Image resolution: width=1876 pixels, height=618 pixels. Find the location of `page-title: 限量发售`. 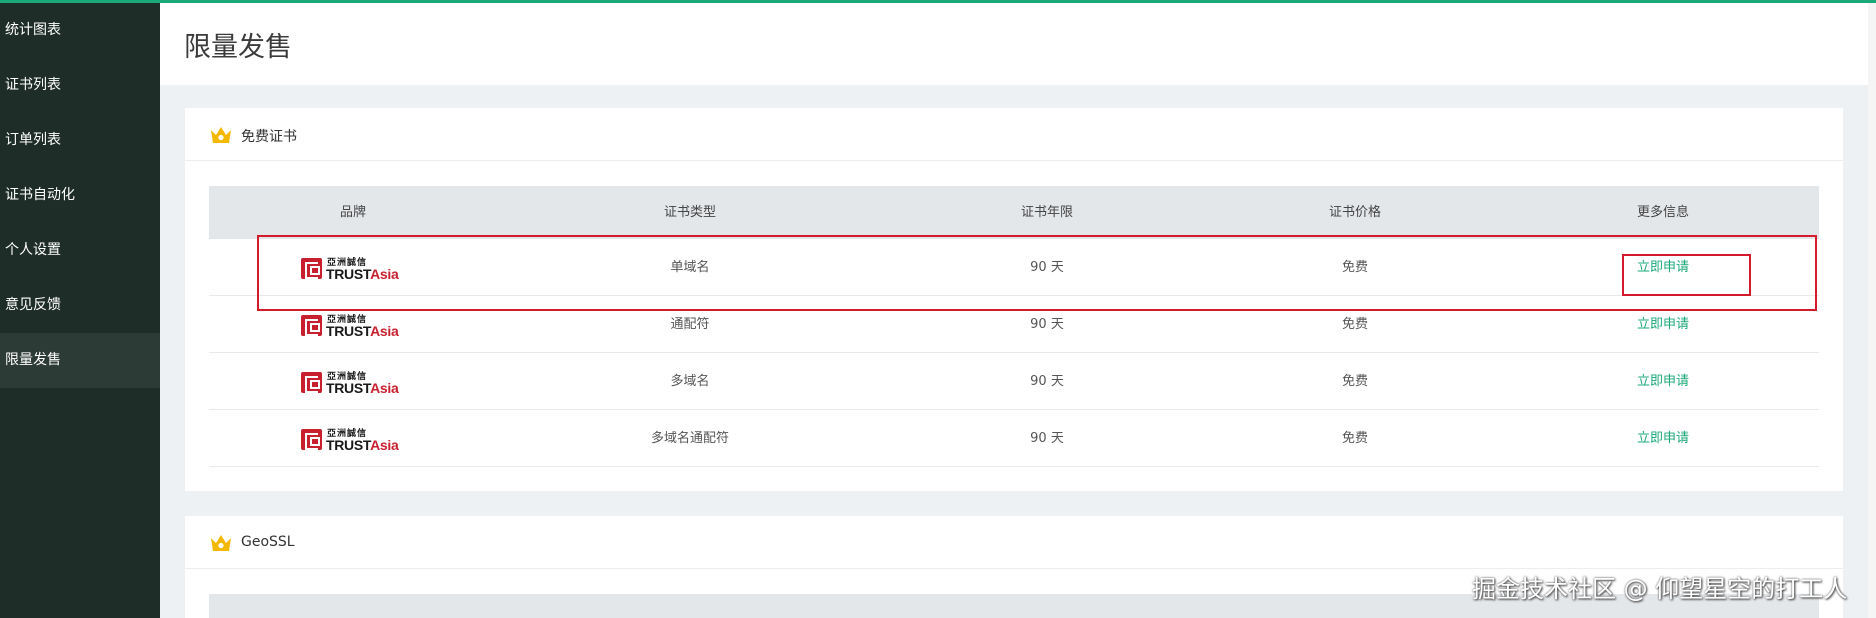

page-title: 限量发售 is located at coordinates (238, 47).